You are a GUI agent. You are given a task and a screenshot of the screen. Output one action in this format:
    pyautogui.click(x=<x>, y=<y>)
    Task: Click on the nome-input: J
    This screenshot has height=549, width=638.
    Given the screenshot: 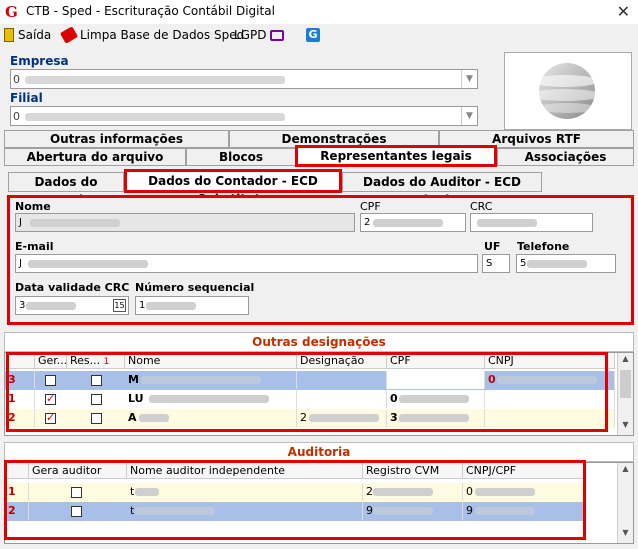 What is the action you would take?
    pyautogui.click(x=185, y=222)
    